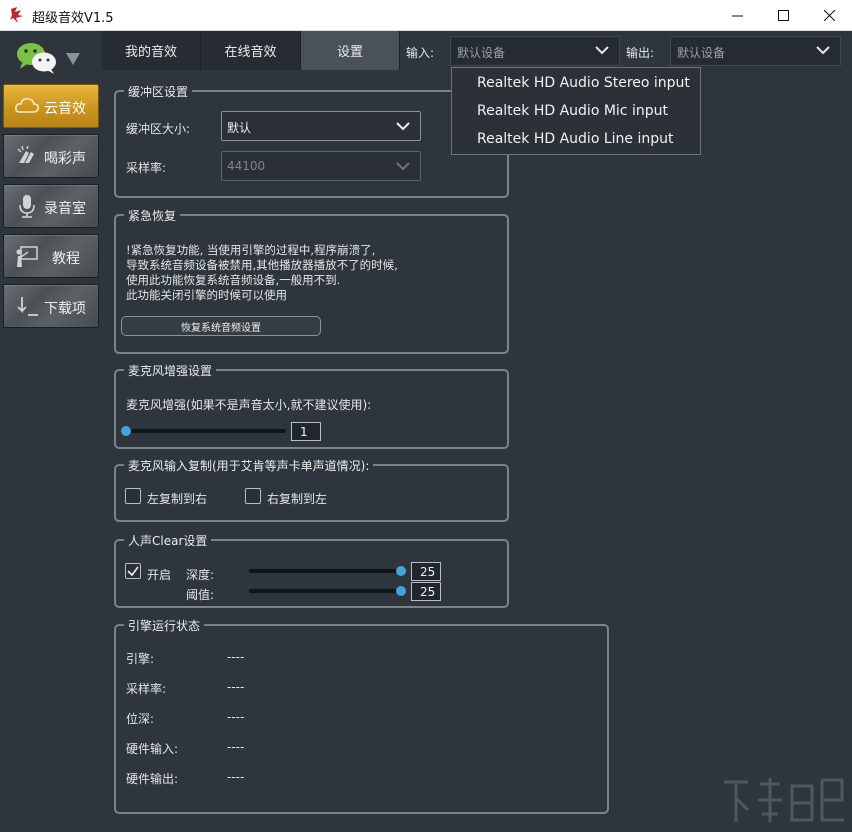 The image size is (852, 832). What do you see at coordinates (297, 499) in the screenshot?
I see `right-to-left-label: 右复制到左` at bounding box center [297, 499].